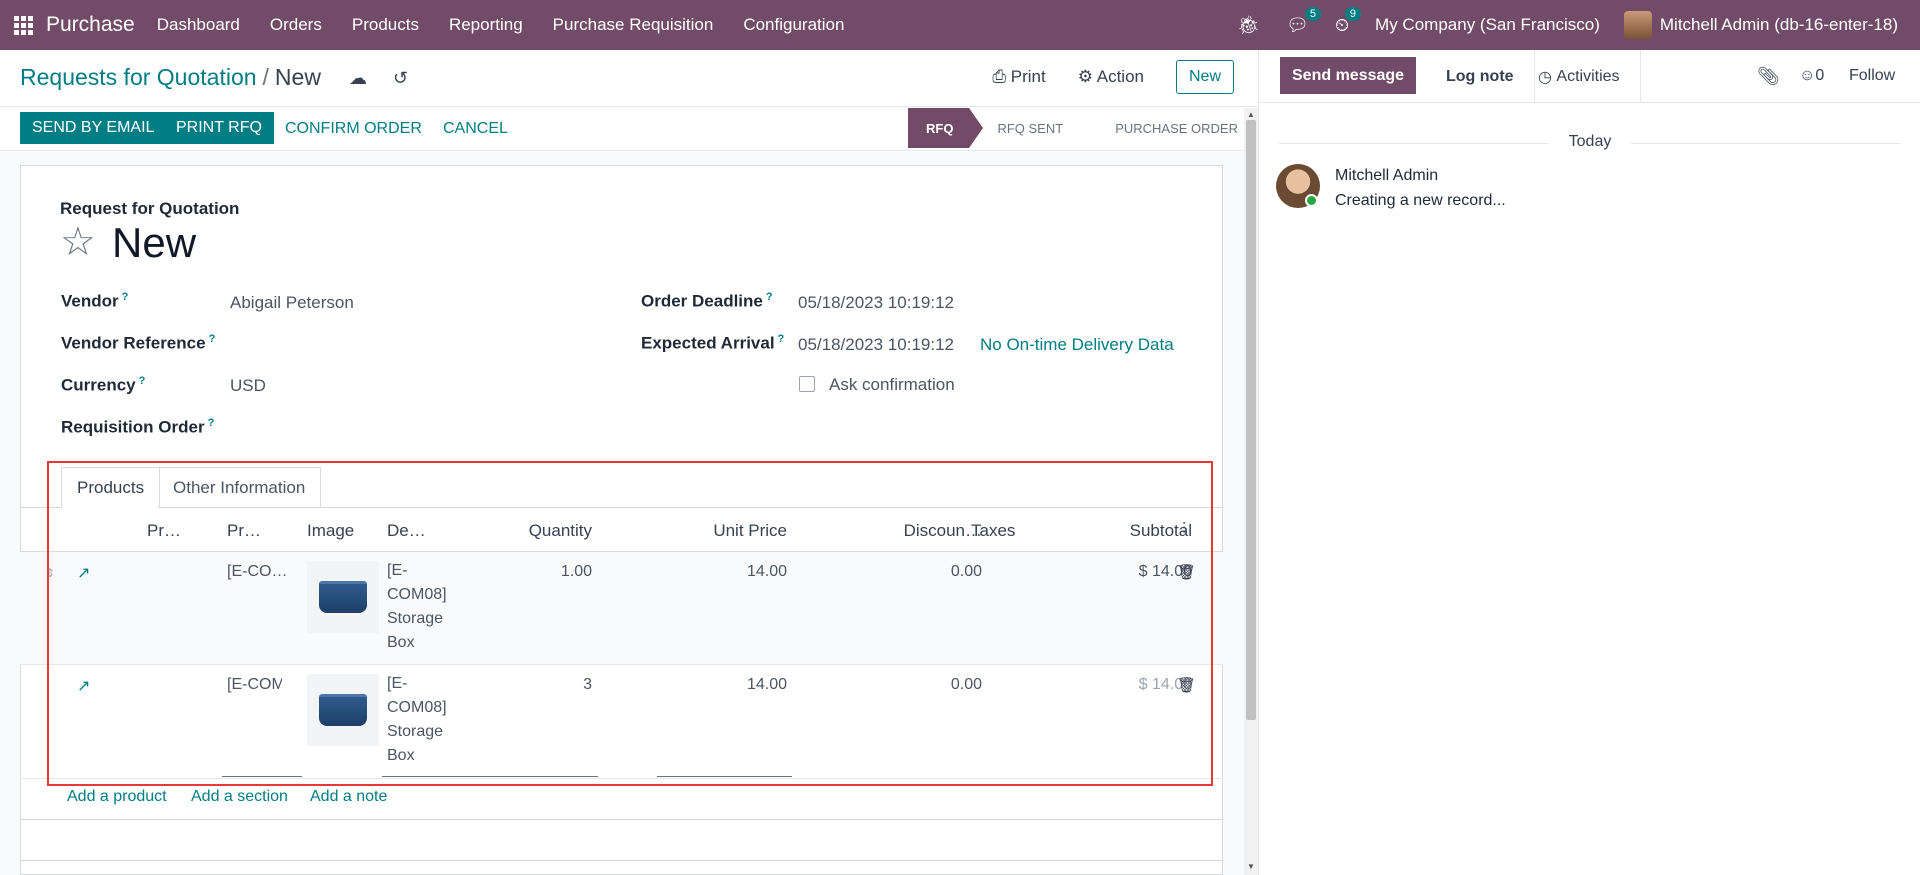 The width and height of the screenshot is (1920, 875). What do you see at coordinates (1779, 25) in the screenshot?
I see `user-menu: Mitchell Admin (db-16-enter-18)` at bounding box center [1779, 25].